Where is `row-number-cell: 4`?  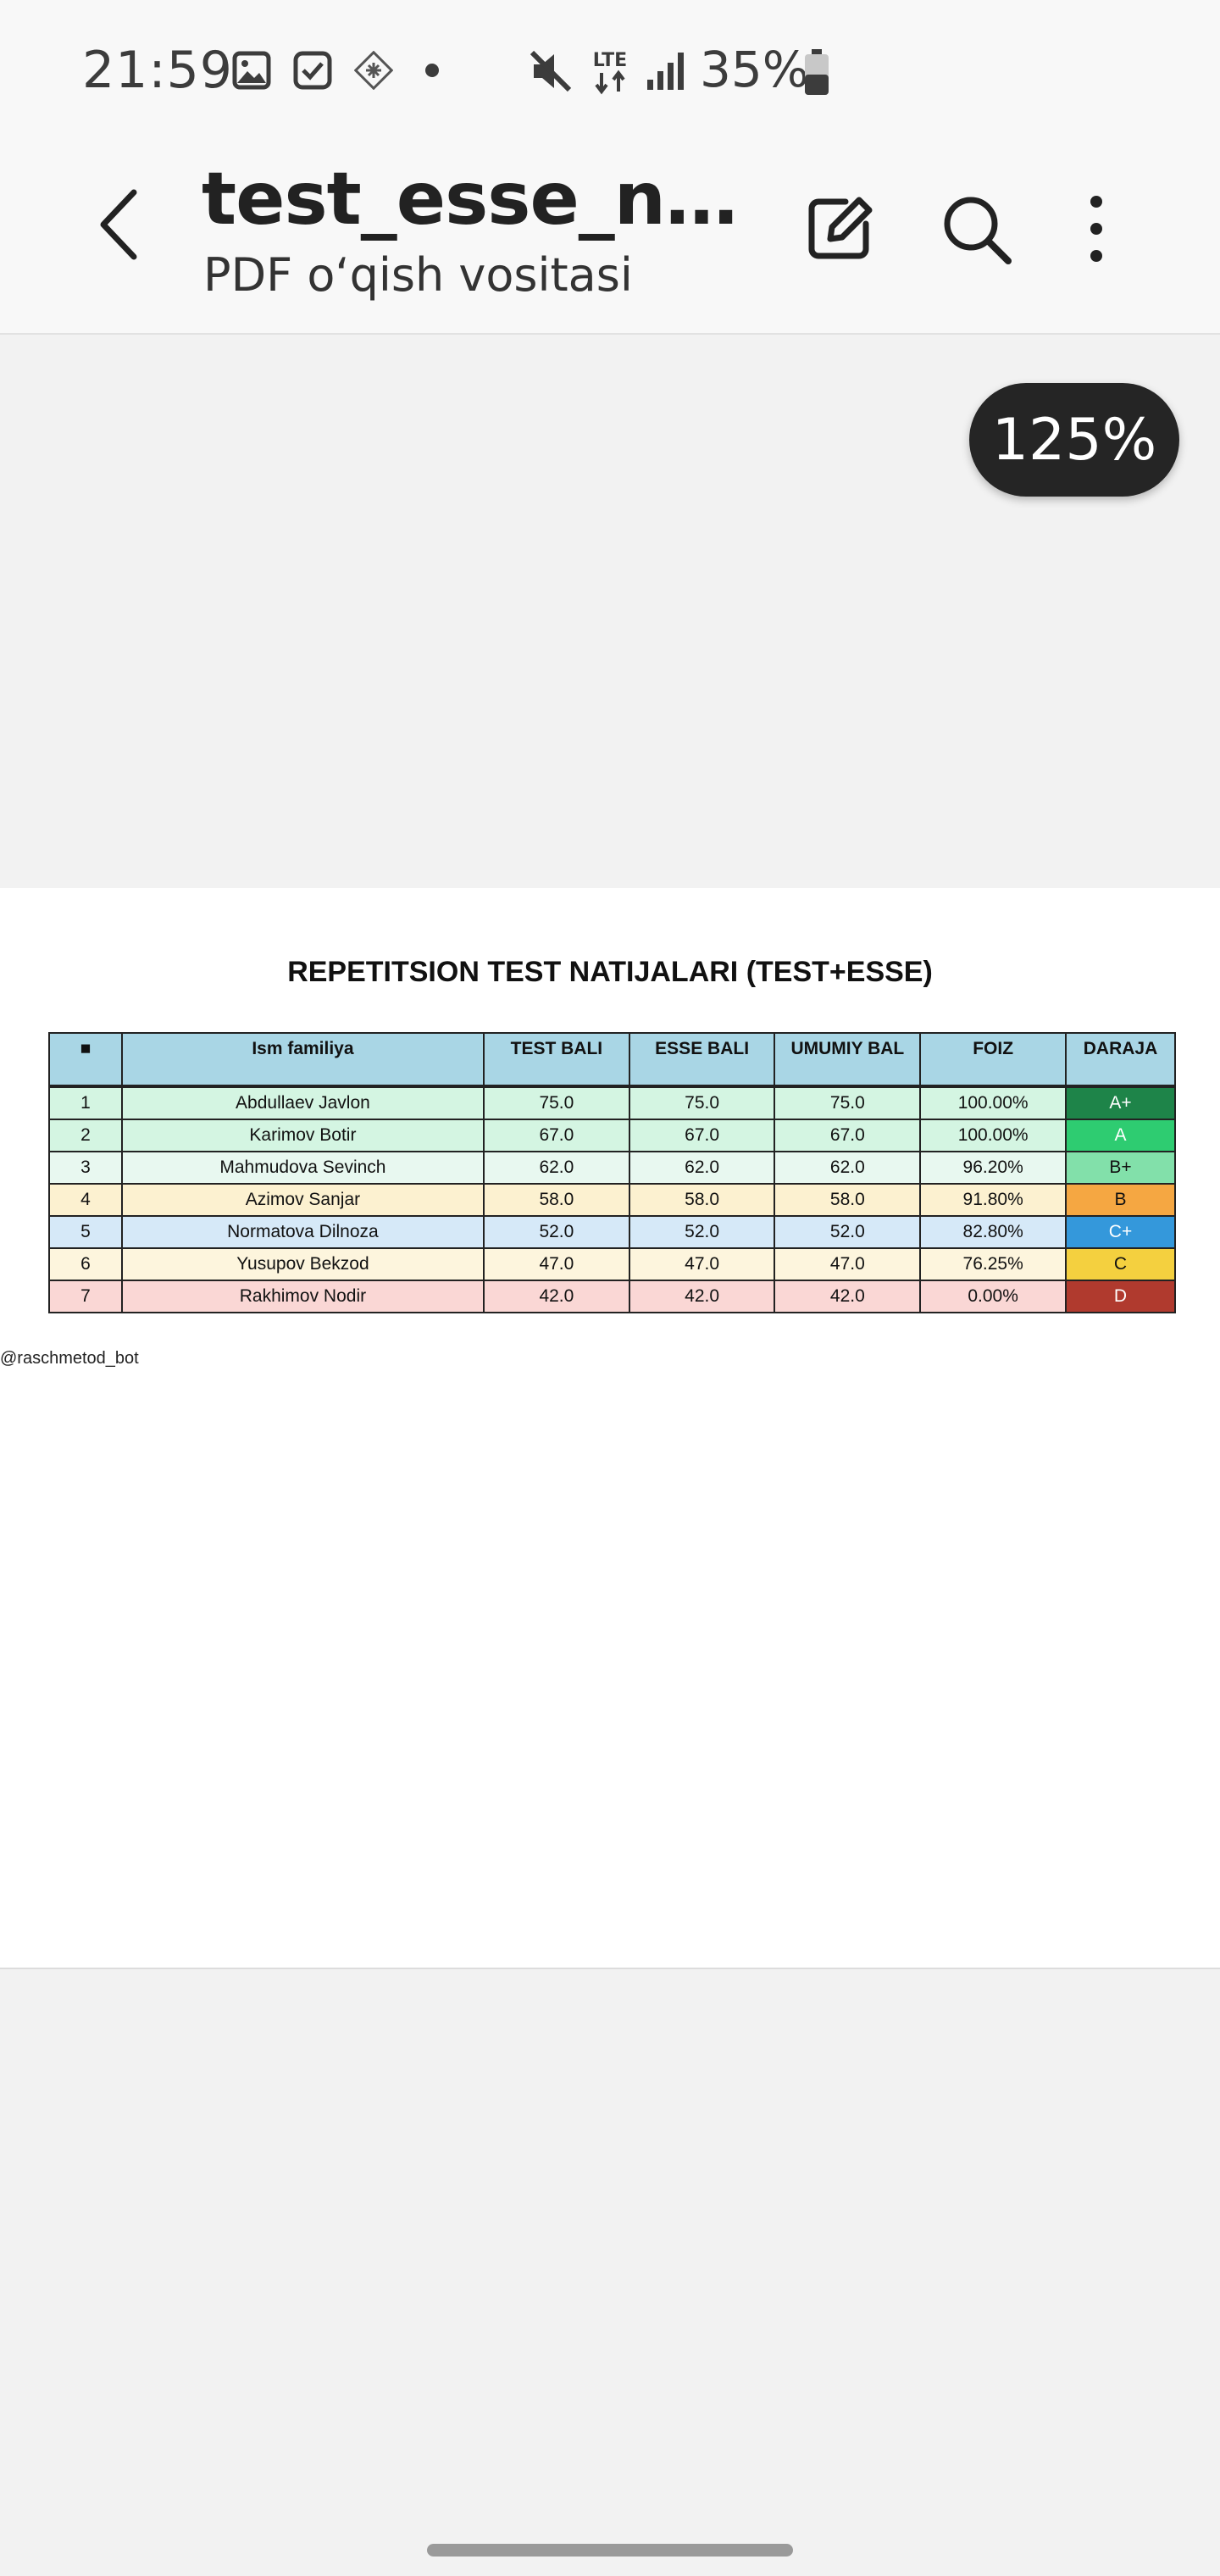 row-number-cell: 4 is located at coordinates (85, 1200).